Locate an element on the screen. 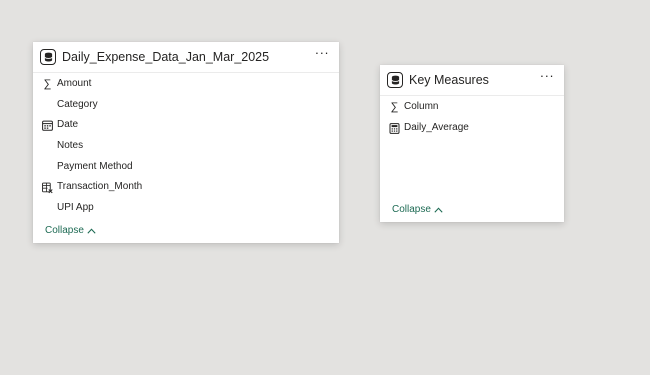  table-card-header: Key Measures ··· is located at coordinates (472, 80).